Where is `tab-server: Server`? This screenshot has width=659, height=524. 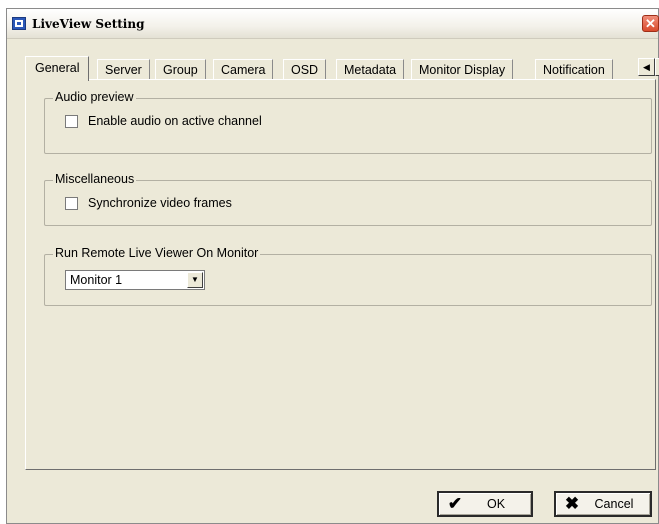
tab-server: Server is located at coordinates (123, 69).